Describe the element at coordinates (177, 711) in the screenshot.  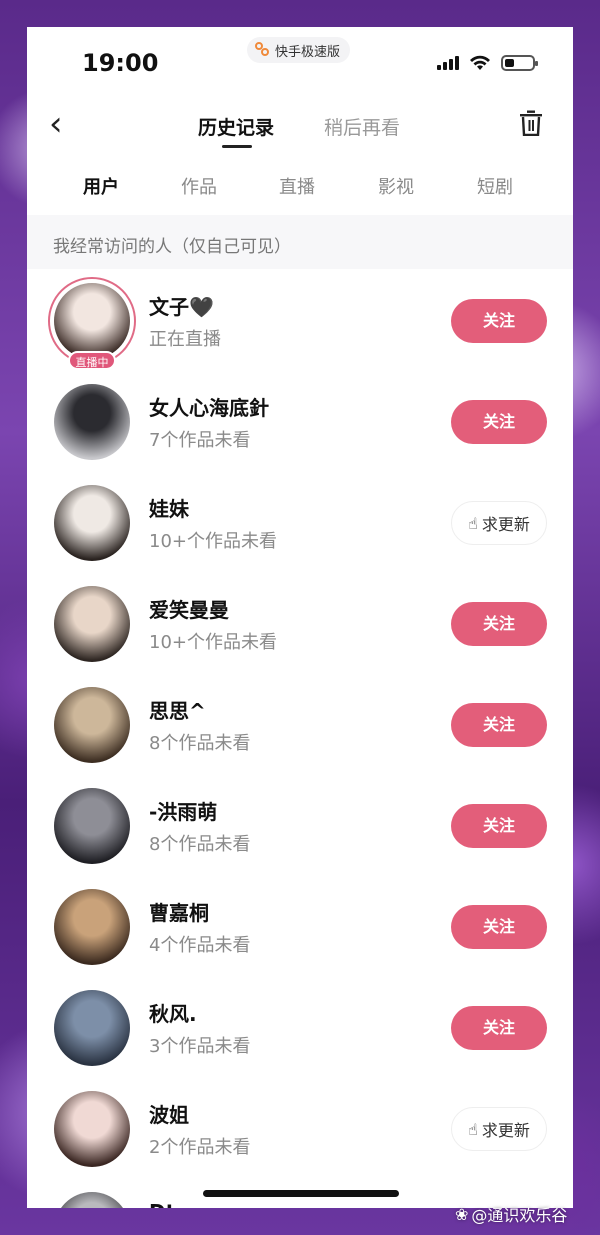
I see `user-name: 思思^` at that location.